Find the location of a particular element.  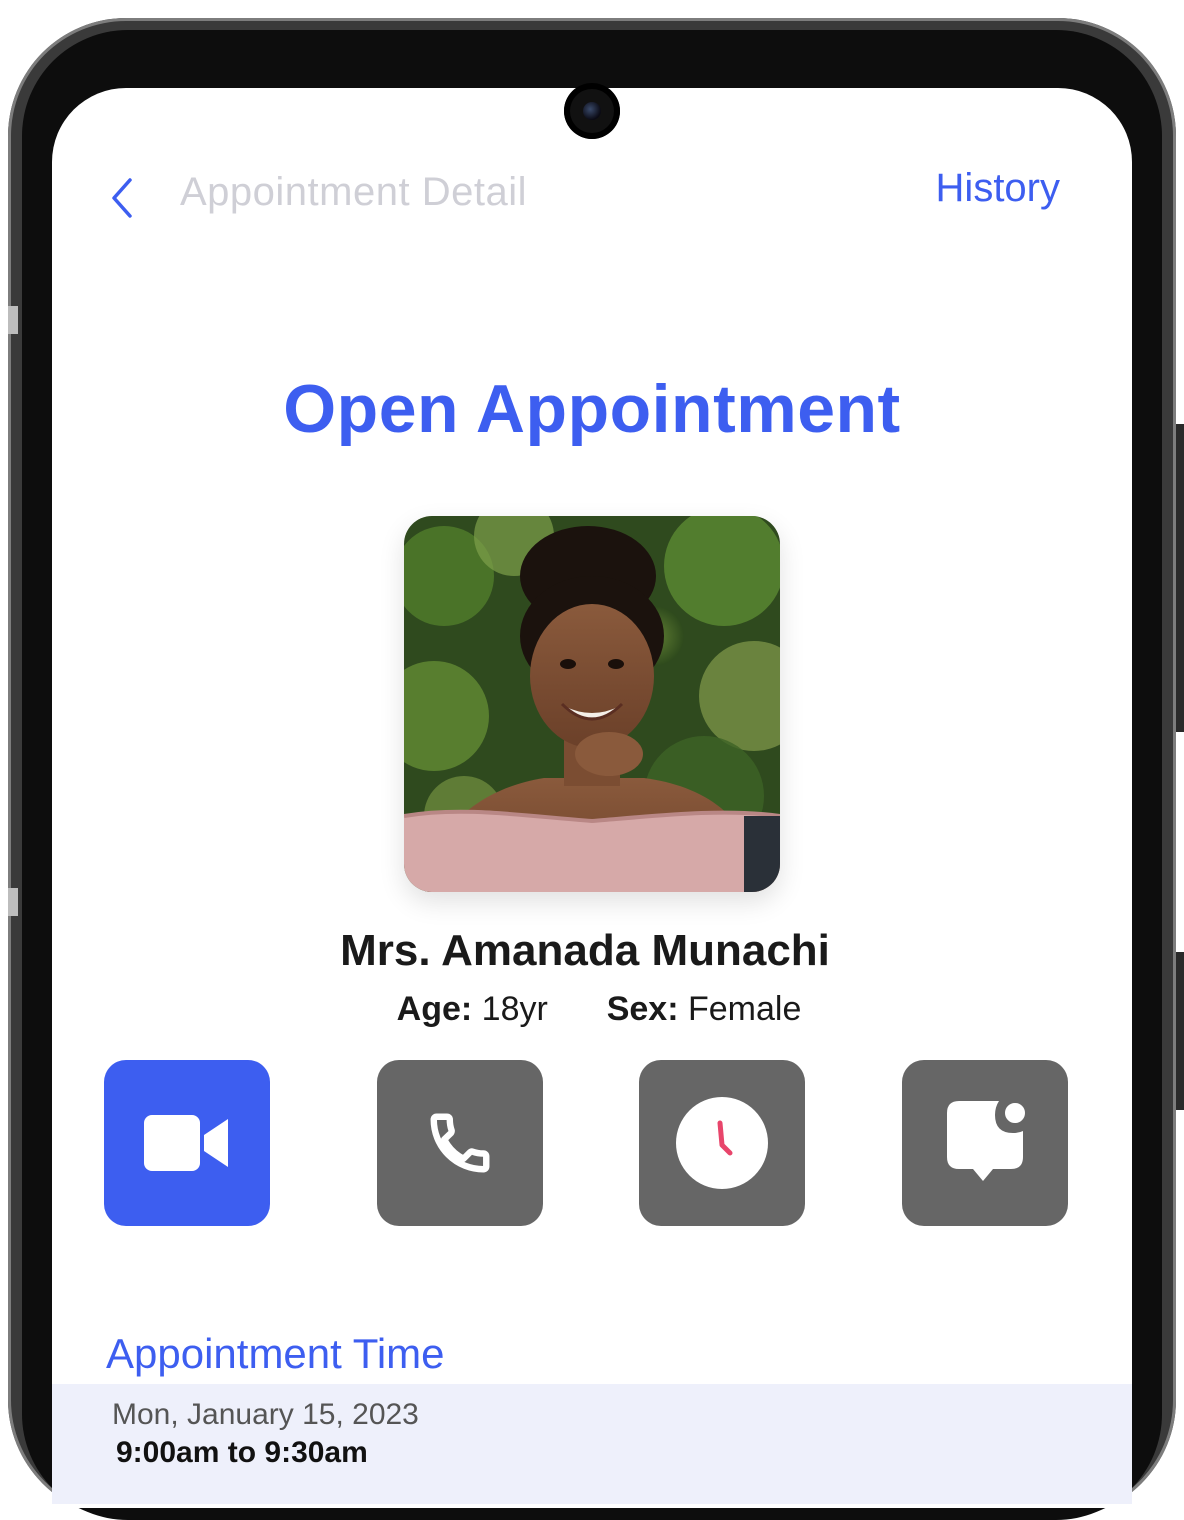

appointment-time-heading: Appointment Time is located at coordinates (275, 1353).